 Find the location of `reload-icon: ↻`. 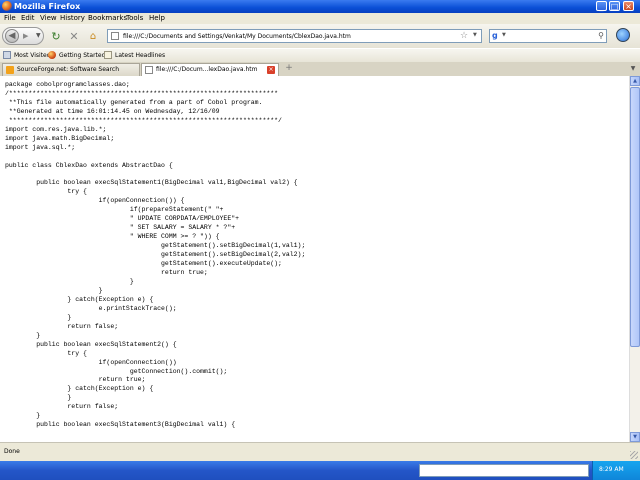

reload-icon: ↻ is located at coordinates (56, 36).